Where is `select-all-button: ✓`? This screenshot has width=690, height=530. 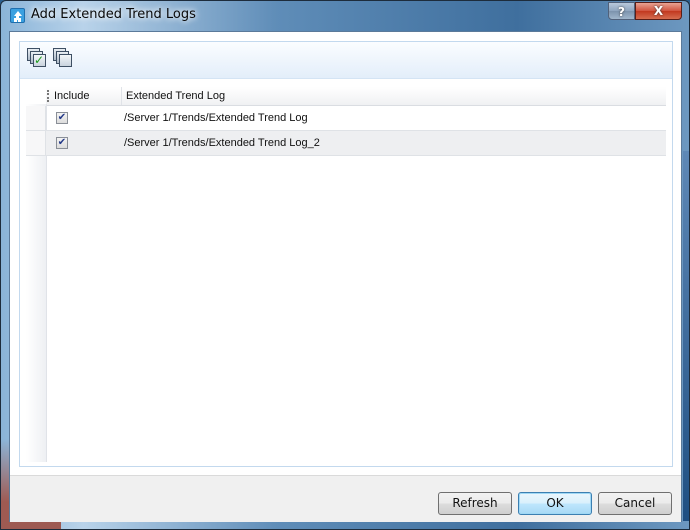 select-all-button: ✓ is located at coordinates (39, 60).